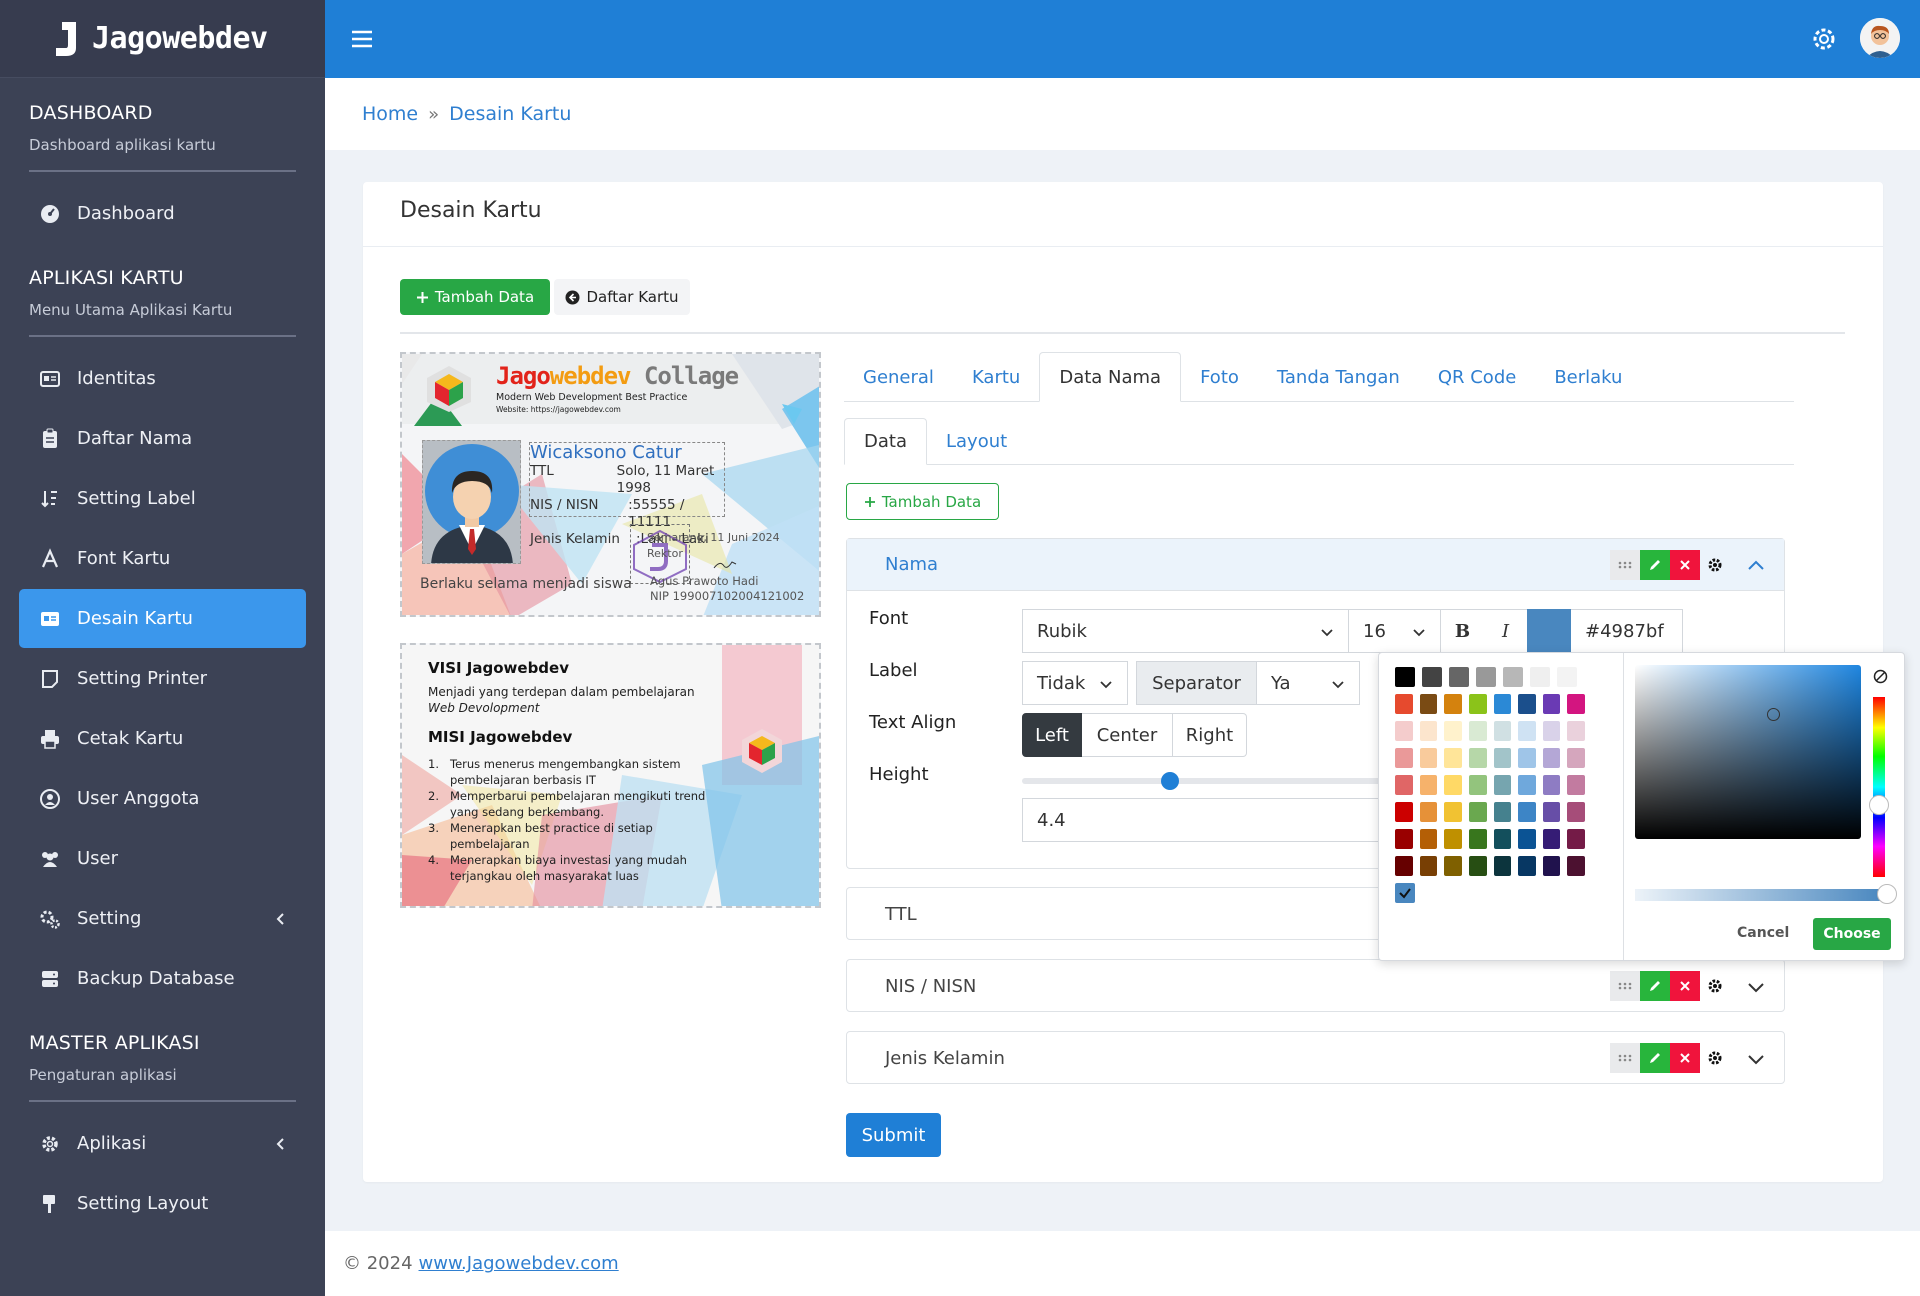 The height and width of the screenshot is (1296, 1920). I want to click on no-color-icon, so click(1880, 676).